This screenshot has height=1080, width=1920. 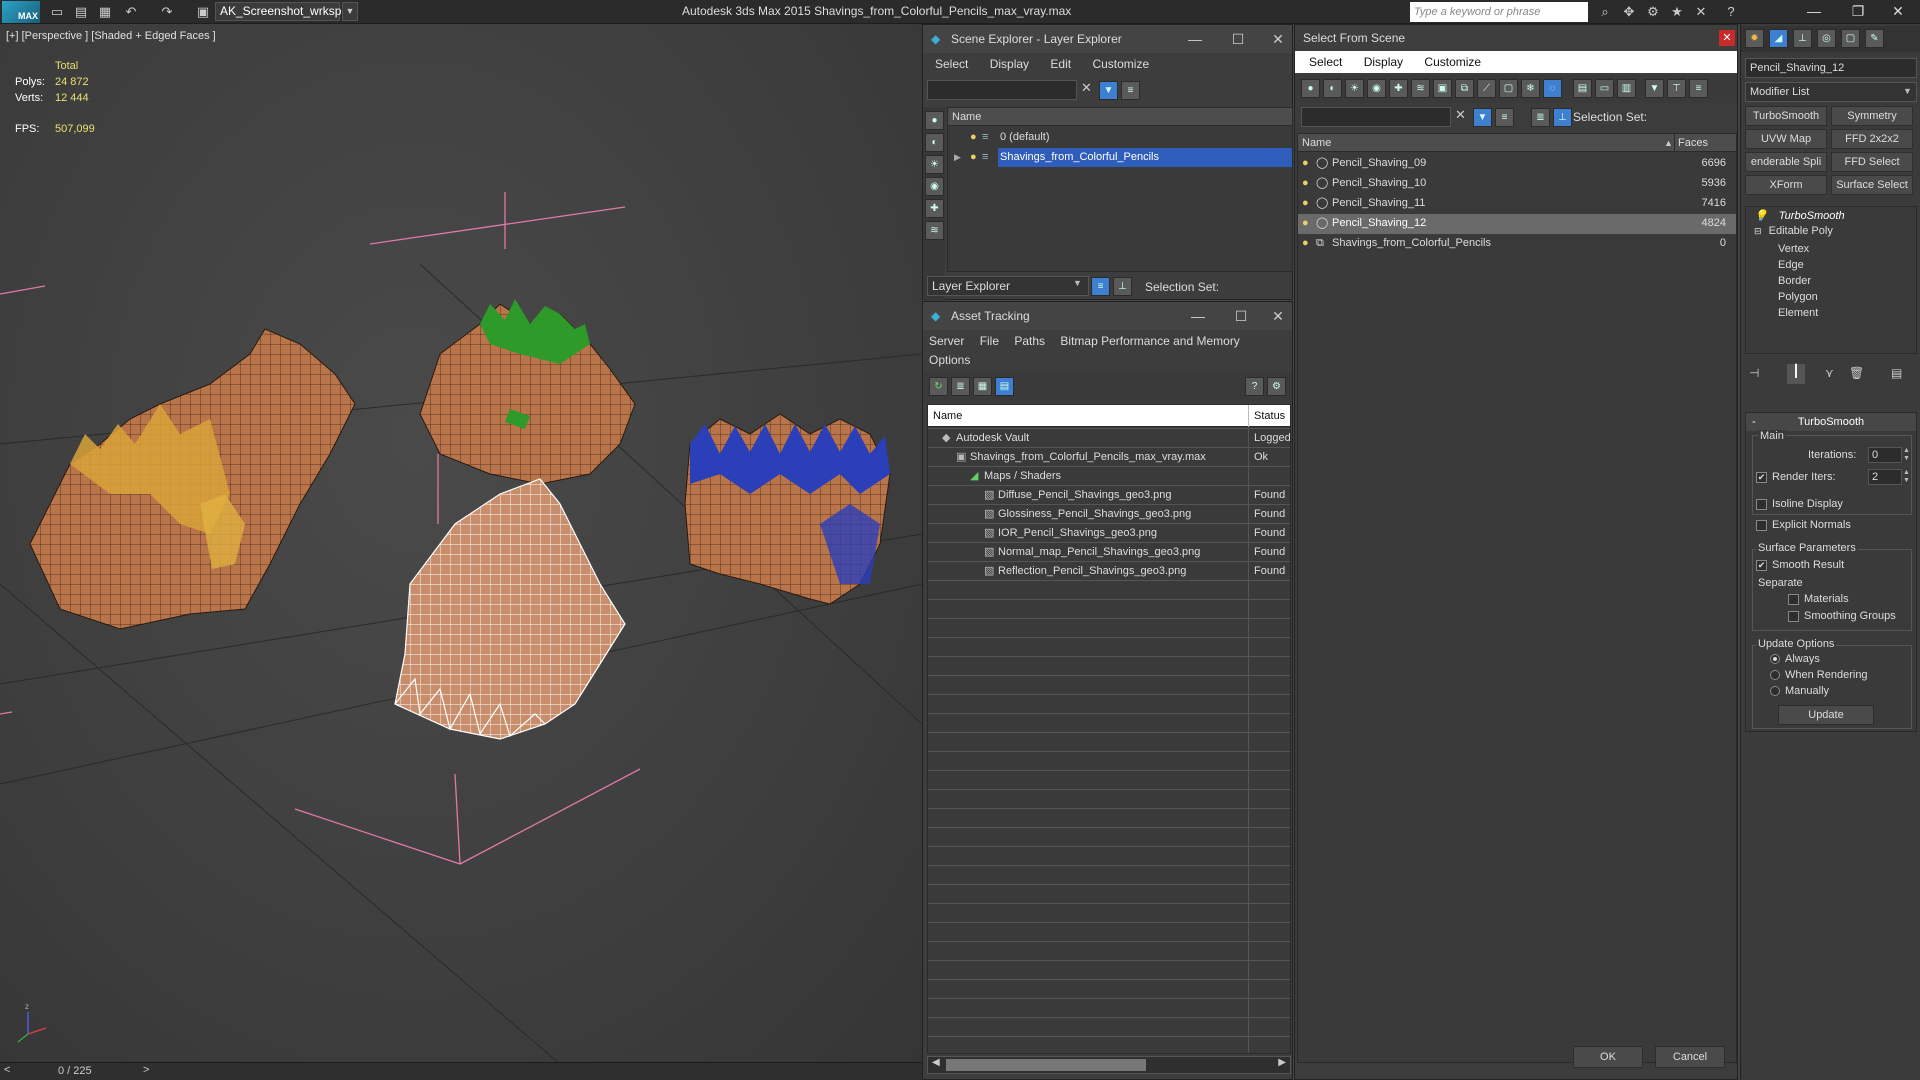 I want to click on explicit-normals-checkbox, so click(x=1761, y=525).